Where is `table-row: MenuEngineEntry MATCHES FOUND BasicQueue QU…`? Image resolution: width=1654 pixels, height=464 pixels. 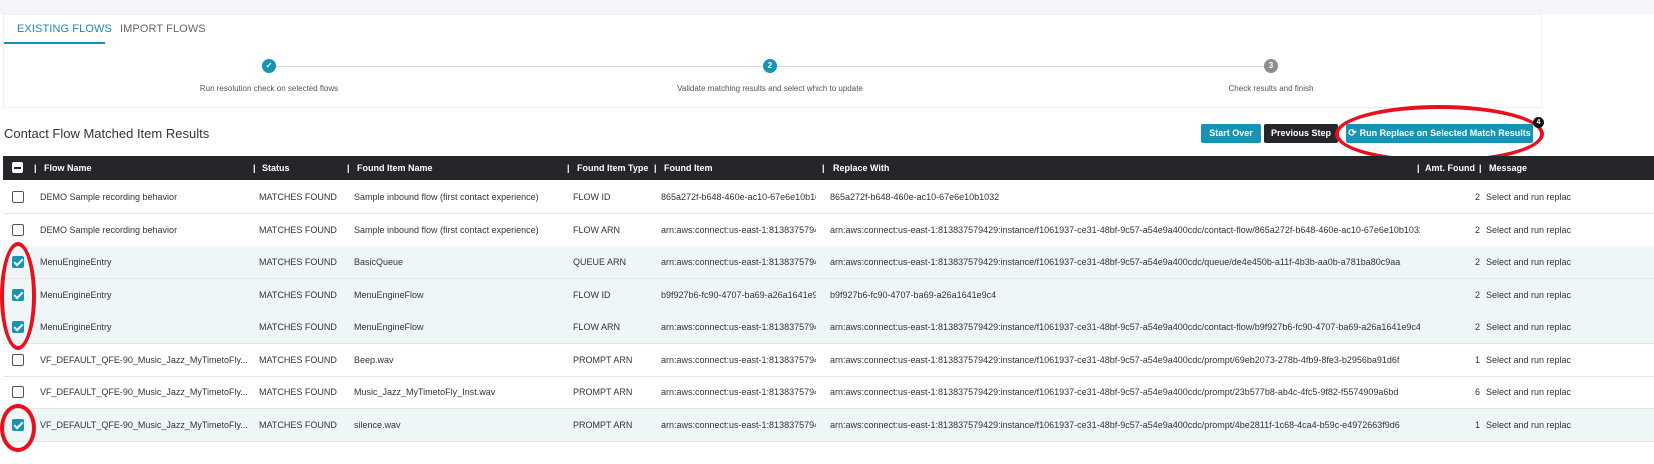
table-row: MenuEngineEntry MATCHES FOUND BasicQueue QU… is located at coordinates (828, 262).